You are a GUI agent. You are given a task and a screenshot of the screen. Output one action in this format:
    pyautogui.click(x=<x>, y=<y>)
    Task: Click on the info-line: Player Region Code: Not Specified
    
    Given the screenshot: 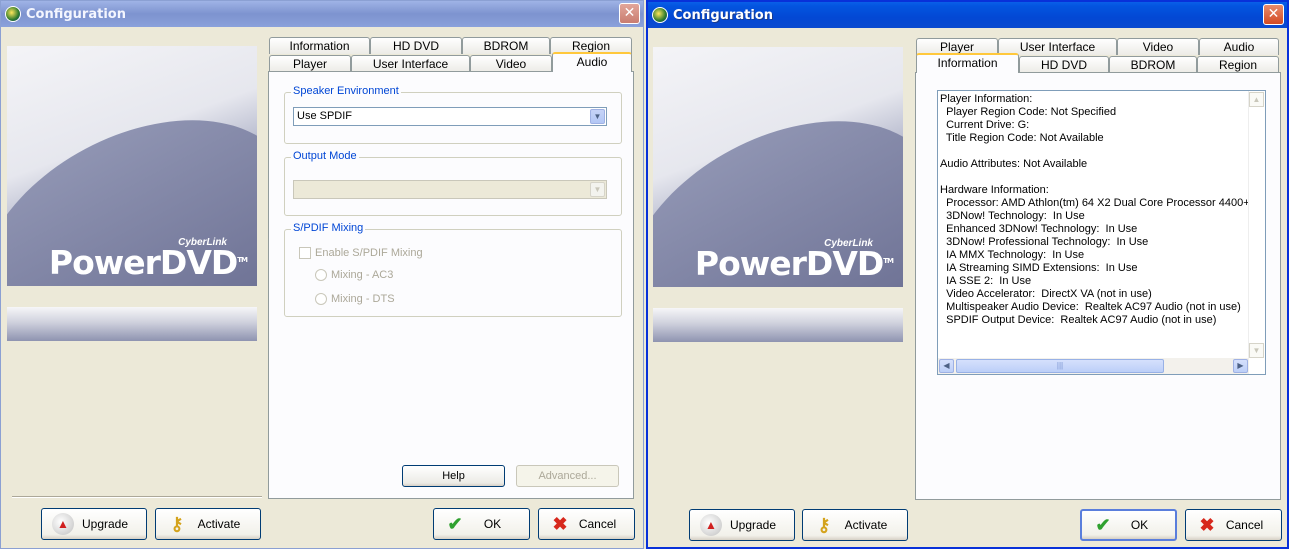 What is the action you would take?
    pyautogui.click(x=1028, y=112)
    